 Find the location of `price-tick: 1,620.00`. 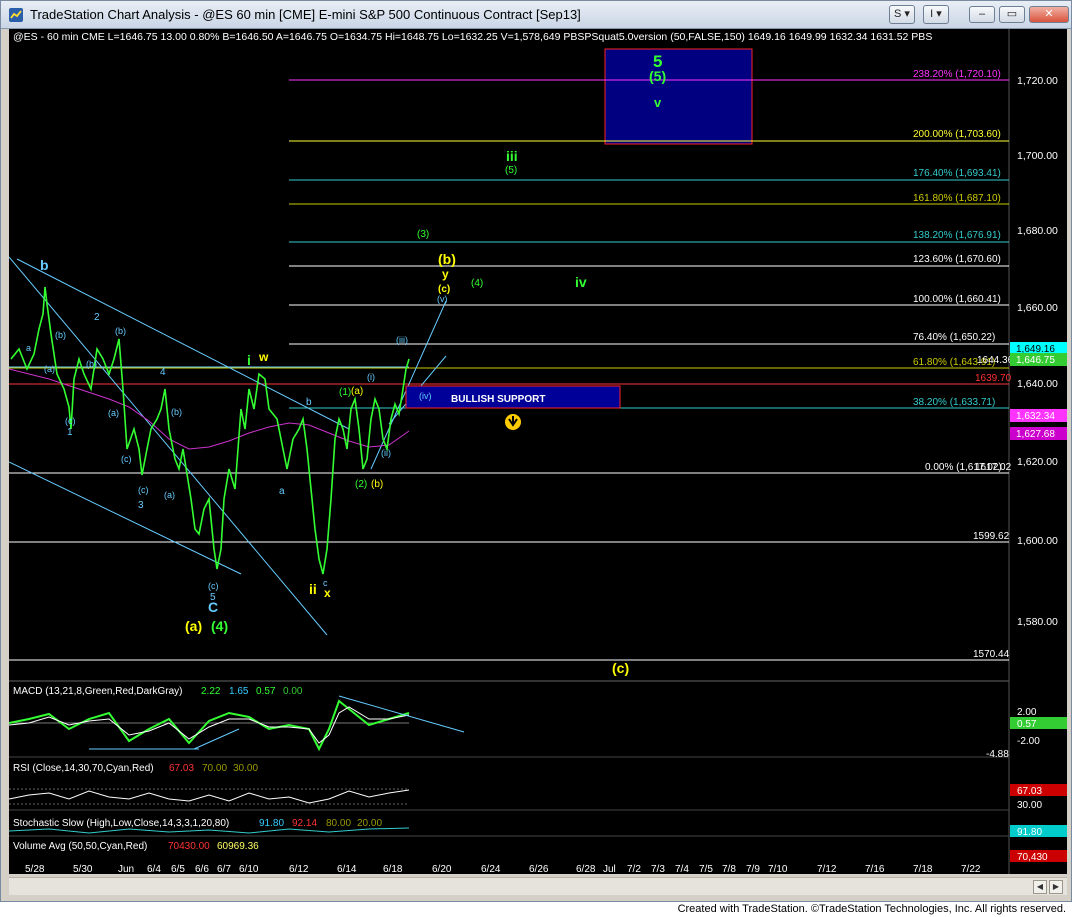

price-tick: 1,620.00 is located at coordinates (1037, 462).